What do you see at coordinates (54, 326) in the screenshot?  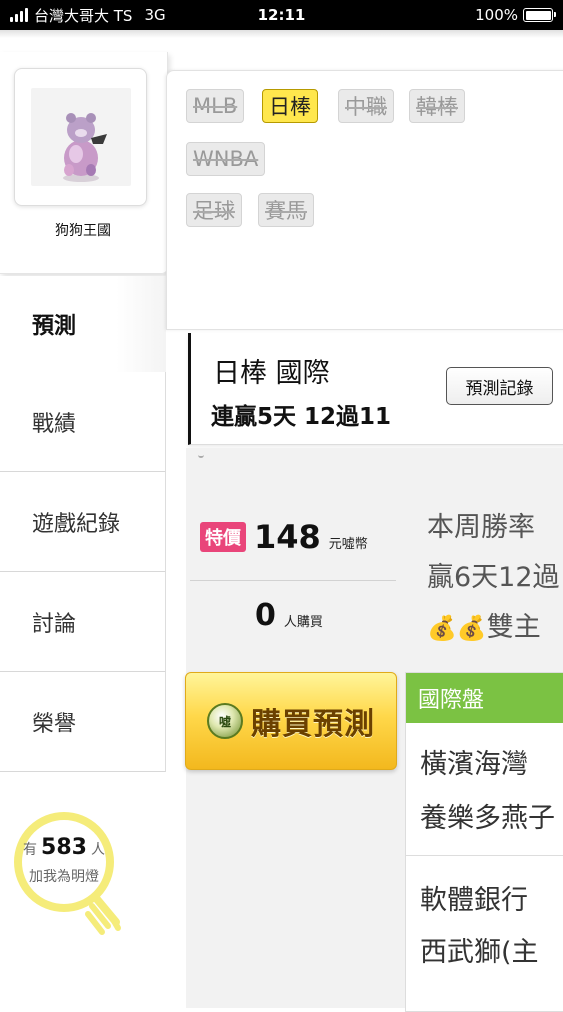 I see `menu-item-label: 預測` at bounding box center [54, 326].